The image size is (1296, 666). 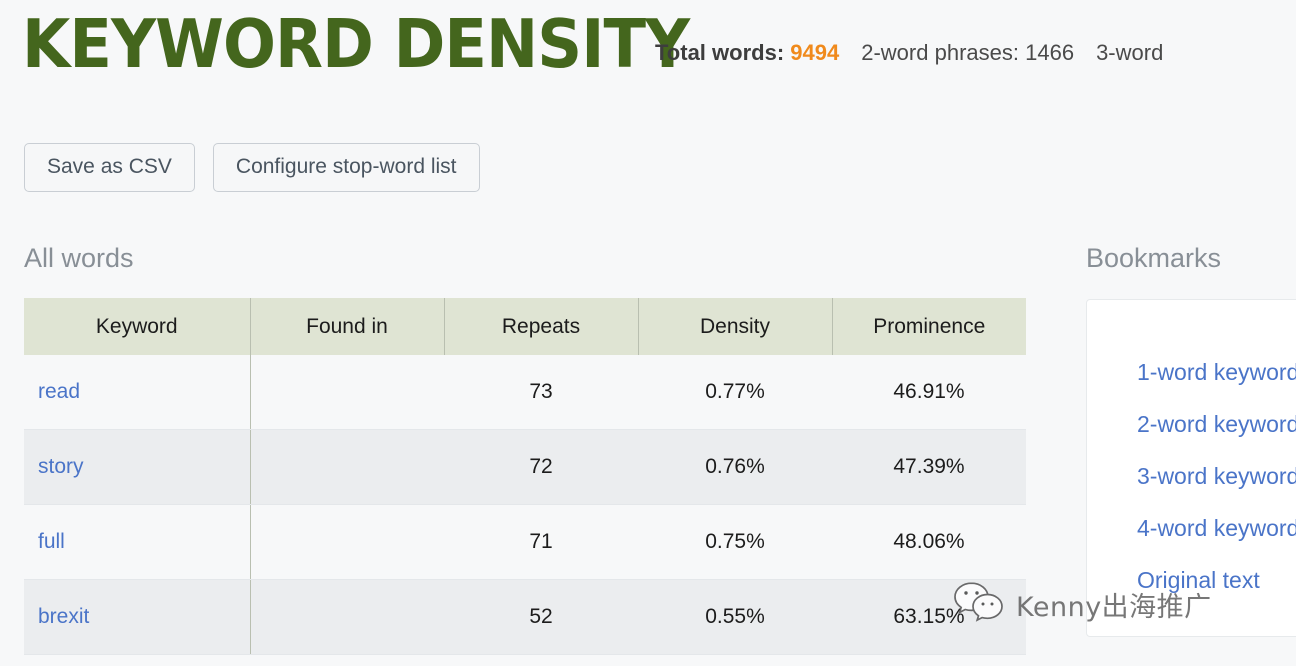 I want to click on total-words-stat: Total words: 9494, so click(x=747, y=52).